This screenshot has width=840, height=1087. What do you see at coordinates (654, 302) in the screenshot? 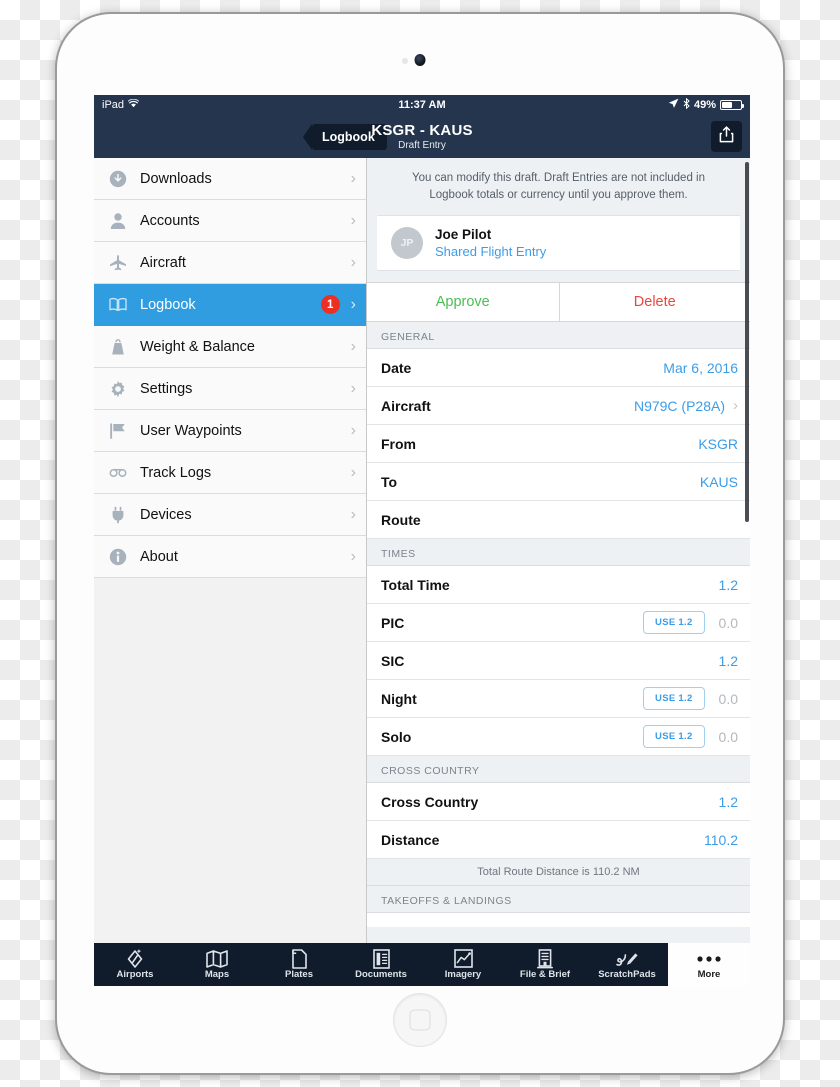
I see `delete-button: Delete` at bounding box center [654, 302].